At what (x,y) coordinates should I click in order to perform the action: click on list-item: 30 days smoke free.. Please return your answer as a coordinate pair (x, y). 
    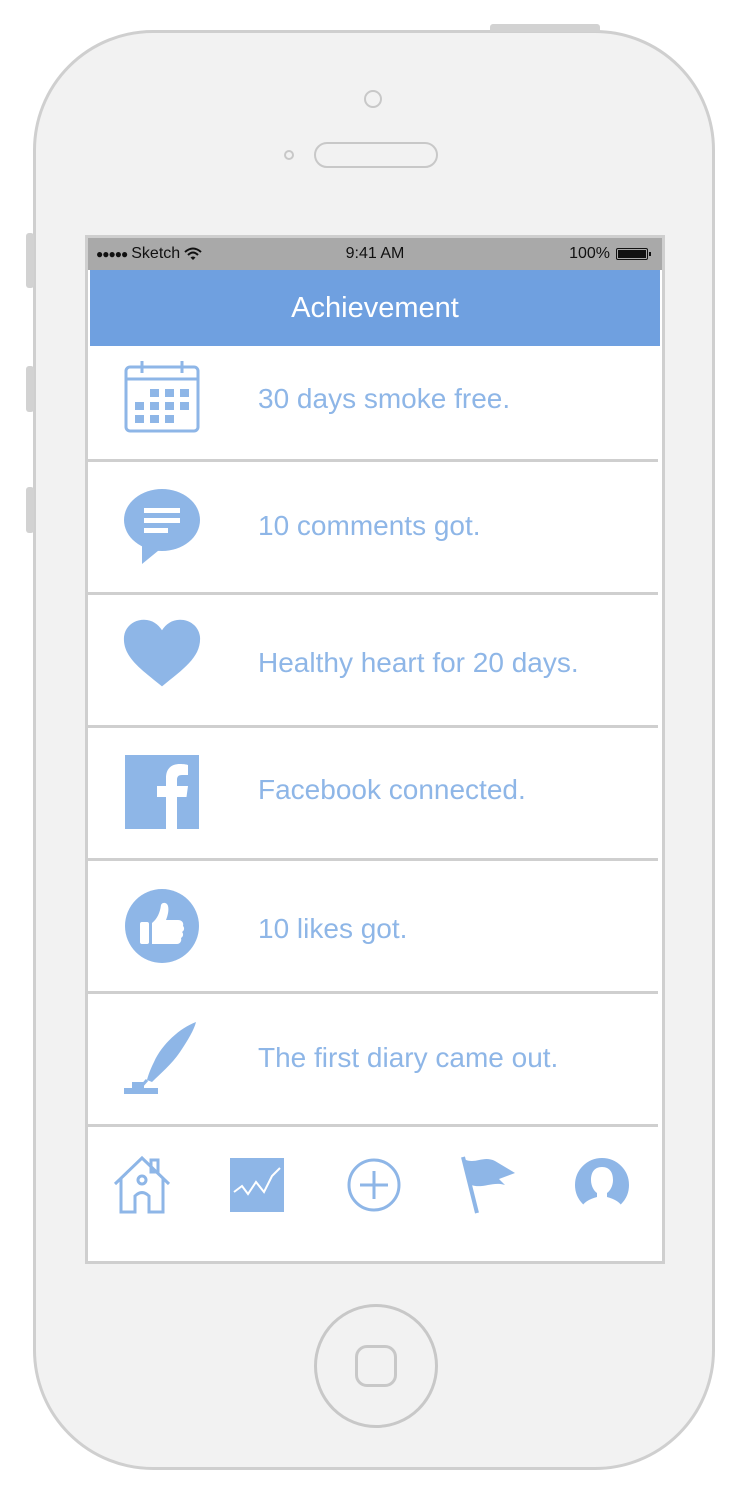
    Looking at the image, I should click on (373, 405).